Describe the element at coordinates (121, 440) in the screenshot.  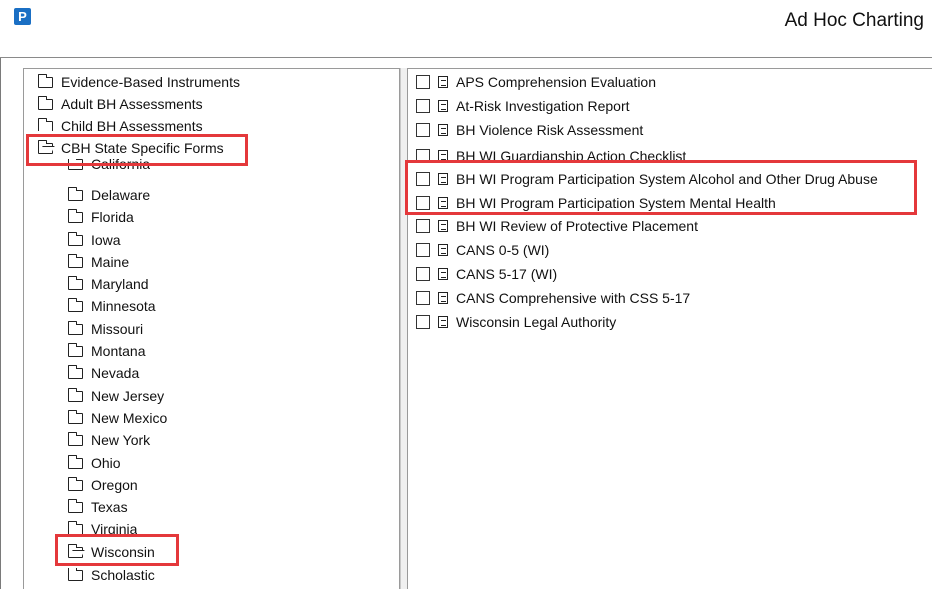
I see `tree-item-label: New York` at that location.